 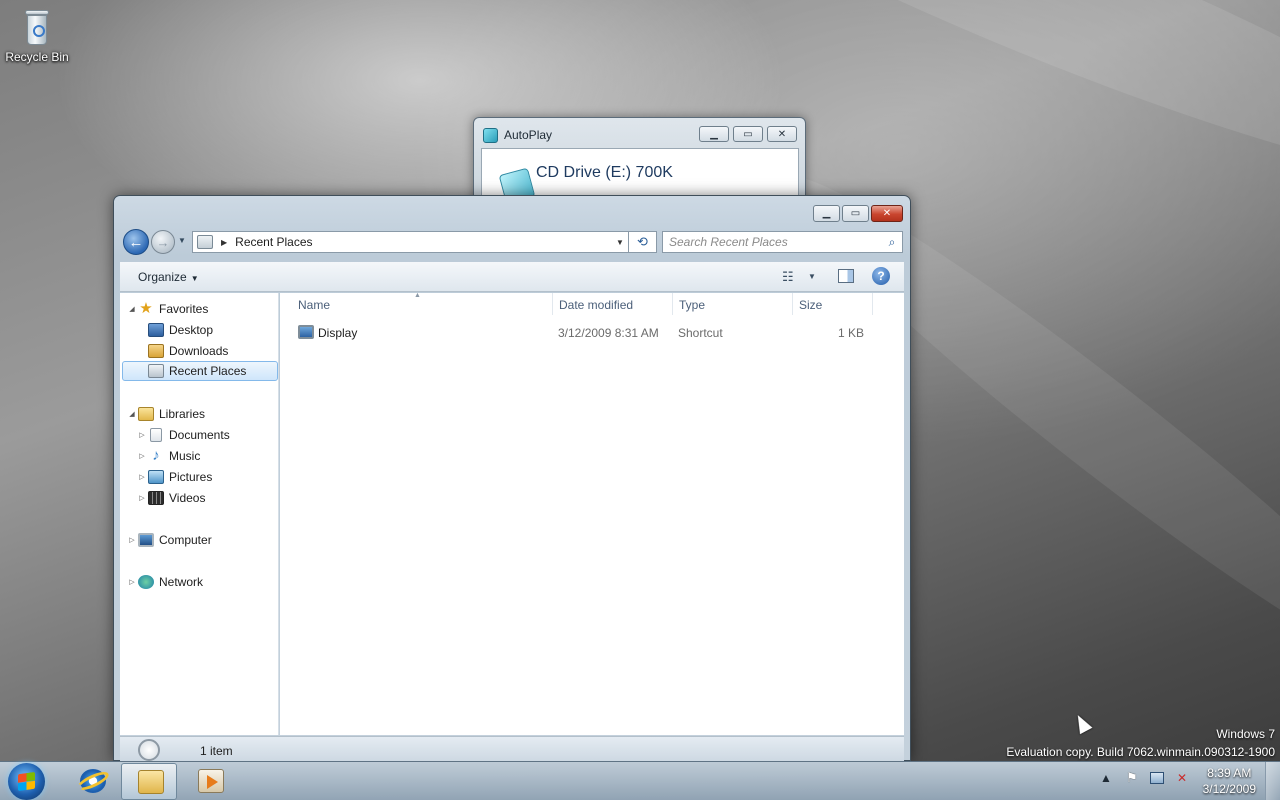 I want to click on show-desktop-button, so click(x=1272, y=781).